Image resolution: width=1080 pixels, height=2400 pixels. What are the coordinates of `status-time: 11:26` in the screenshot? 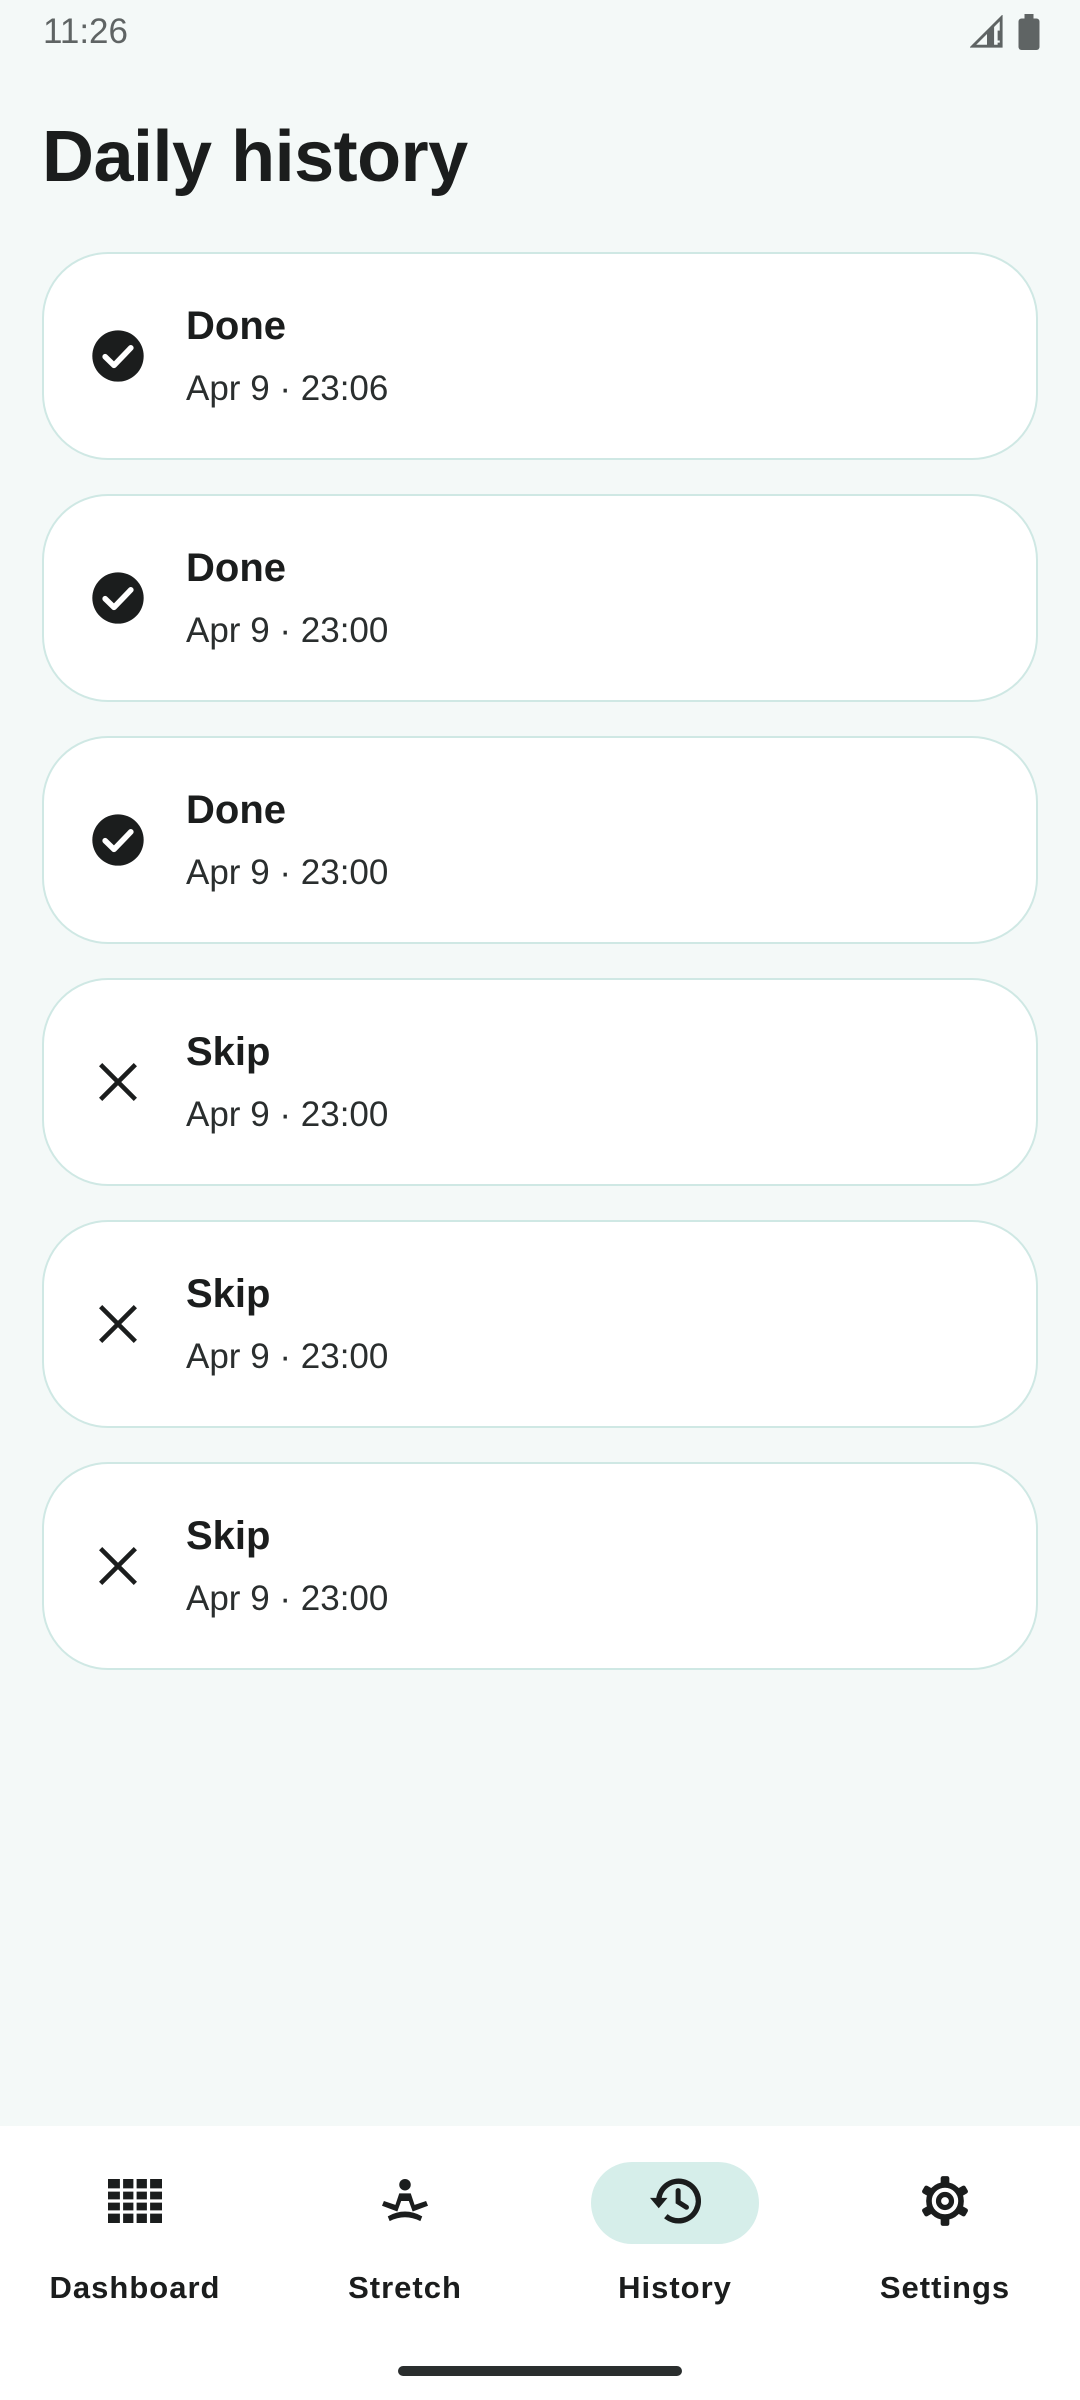 It's located at (85, 31).